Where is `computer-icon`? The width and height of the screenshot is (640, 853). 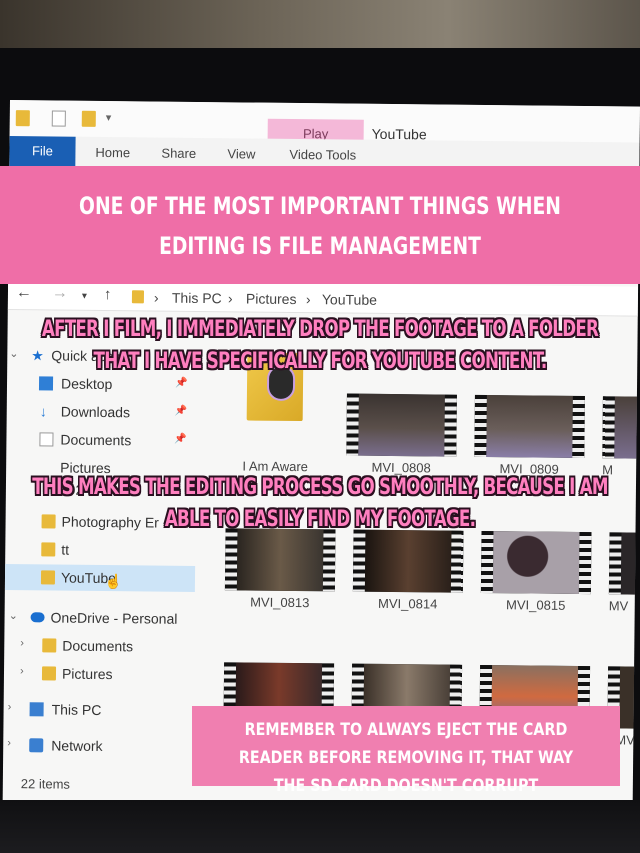 computer-icon is located at coordinates (36, 709).